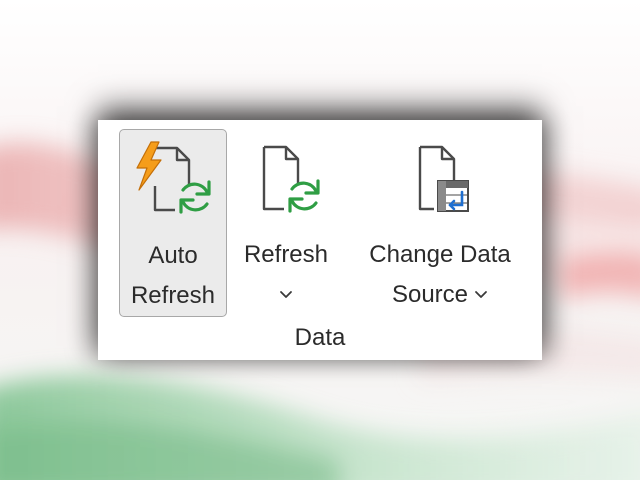 The image size is (640, 480). I want to click on change-data-source-button: Change Data Source, so click(440, 223).